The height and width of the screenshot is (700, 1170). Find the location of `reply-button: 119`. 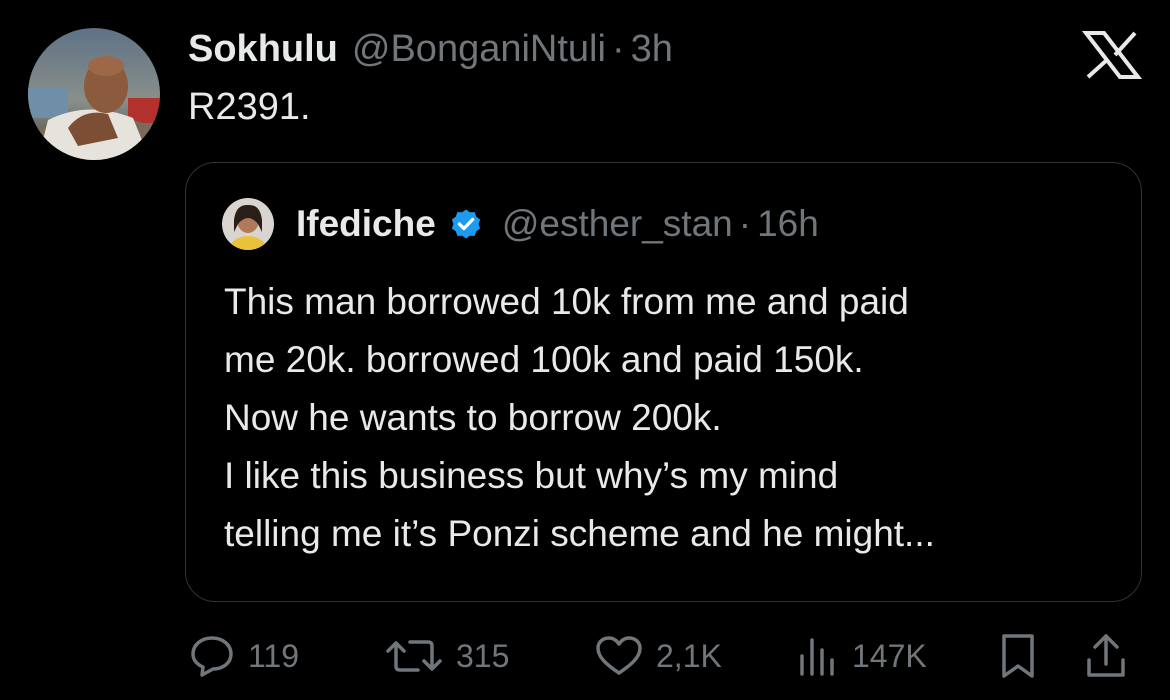

reply-button: 119 is located at coordinates (243, 656).